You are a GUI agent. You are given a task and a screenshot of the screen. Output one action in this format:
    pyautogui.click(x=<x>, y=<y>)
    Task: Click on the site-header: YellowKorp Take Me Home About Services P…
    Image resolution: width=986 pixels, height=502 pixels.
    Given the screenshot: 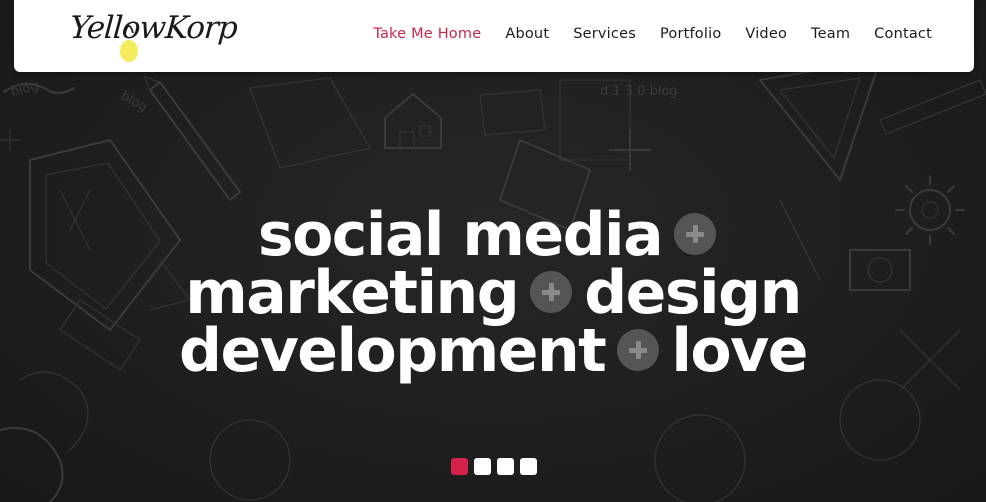 What is the action you would take?
    pyautogui.click(x=494, y=36)
    